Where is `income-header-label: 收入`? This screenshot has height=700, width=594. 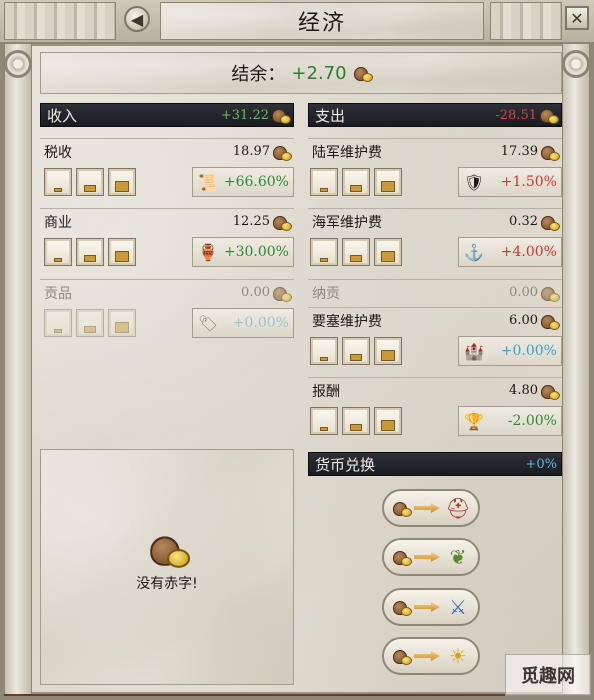 income-header-label: 收入 is located at coordinates (62, 115).